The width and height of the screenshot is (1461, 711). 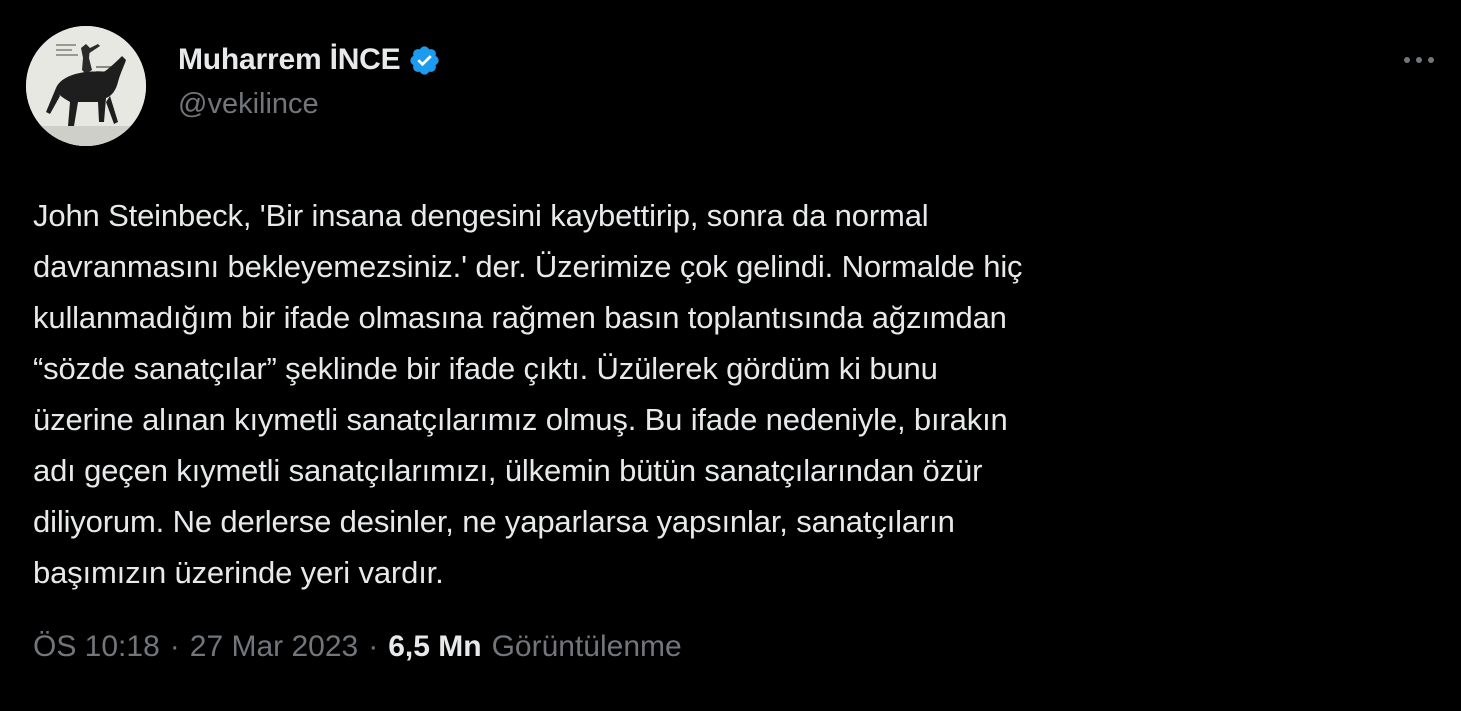 What do you see at coordinates (587, 647) in the screenshot?
I see `views-label: Görüntülenme` at bounding box center [587, 647].